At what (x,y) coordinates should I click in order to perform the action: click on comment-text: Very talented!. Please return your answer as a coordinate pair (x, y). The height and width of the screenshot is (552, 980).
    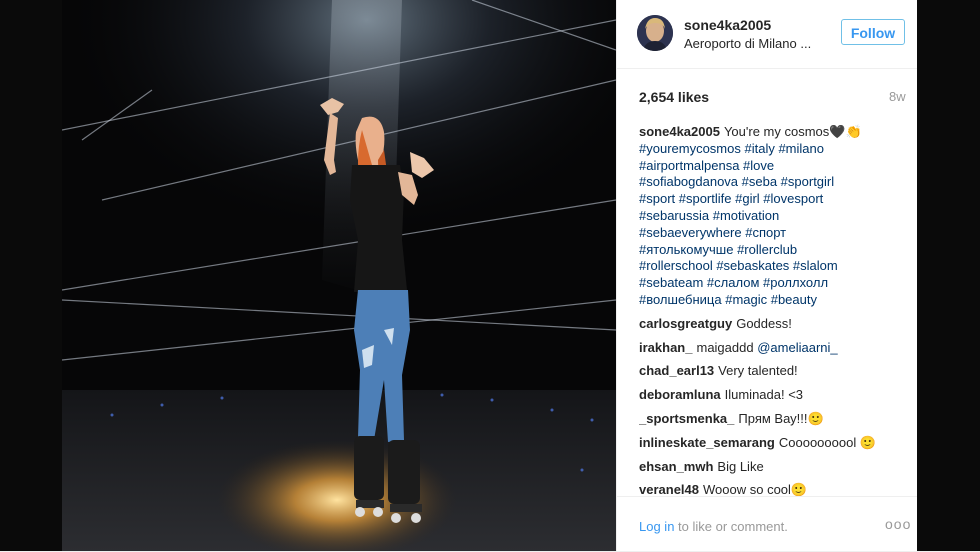
    Looking at the image, I should click on (758, 371).